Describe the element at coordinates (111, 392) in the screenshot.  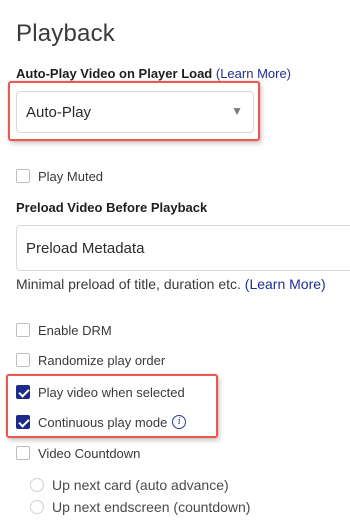
I see `play-when-selected-label: Play video when selected` at that location.